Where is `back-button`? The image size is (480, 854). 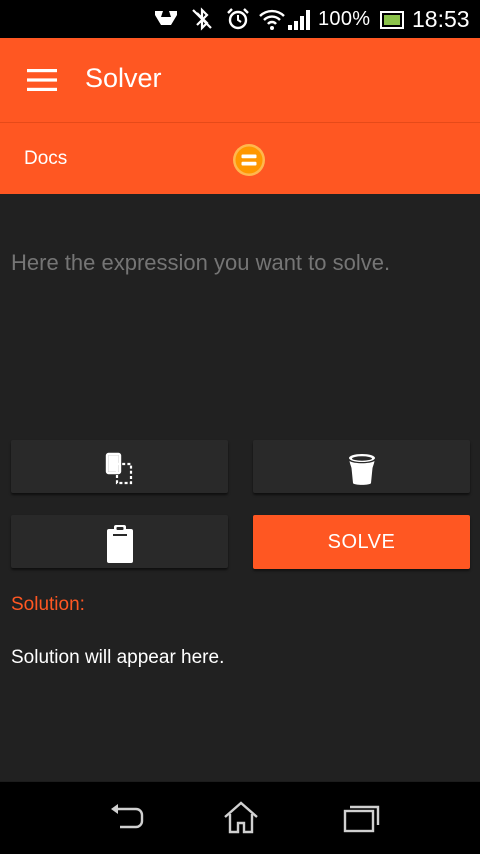
back-button is located at coordinates (126, 818).